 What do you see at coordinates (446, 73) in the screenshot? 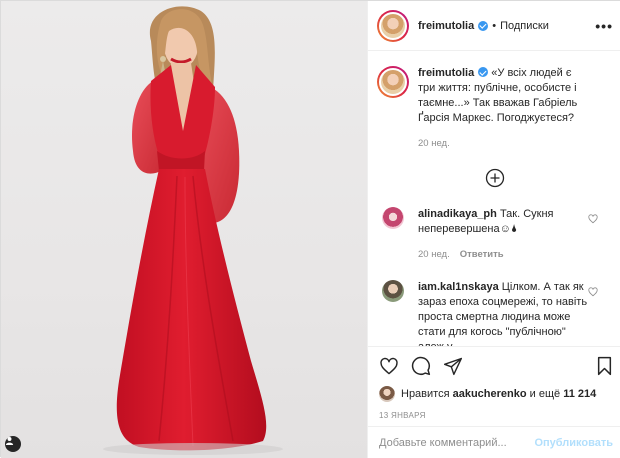
I see `caption-username: freimutolia` at bounding box center [446, 73].